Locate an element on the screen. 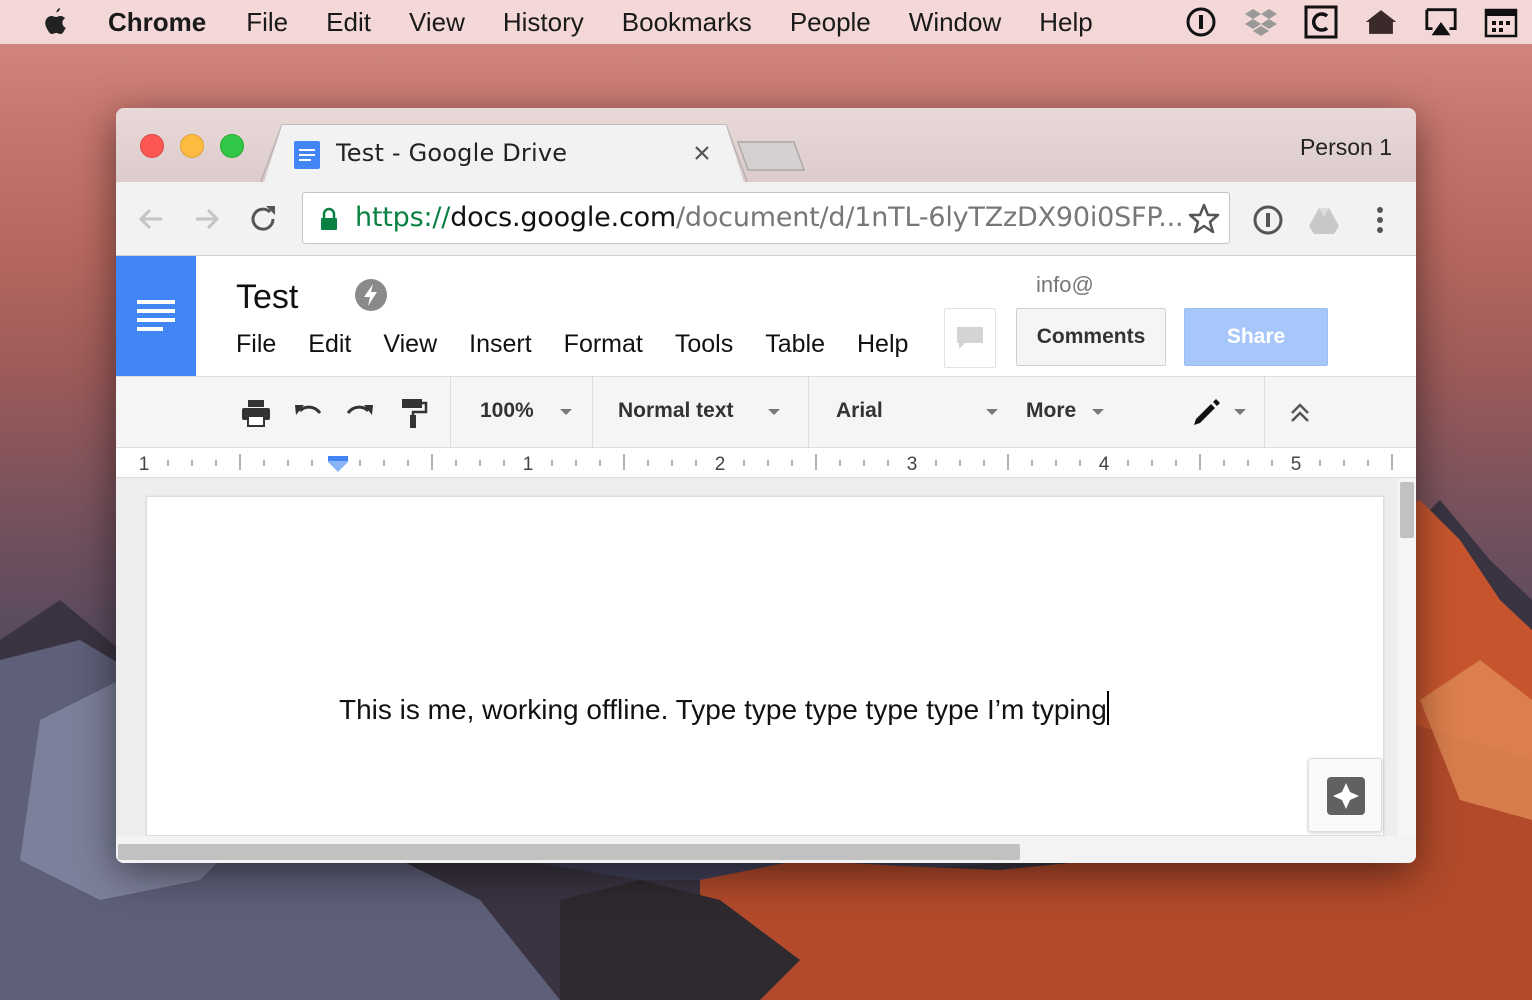 The width and height of the screenshot is (1532, 1000). menu-edit: Edit is located at coordinates (348, 22).